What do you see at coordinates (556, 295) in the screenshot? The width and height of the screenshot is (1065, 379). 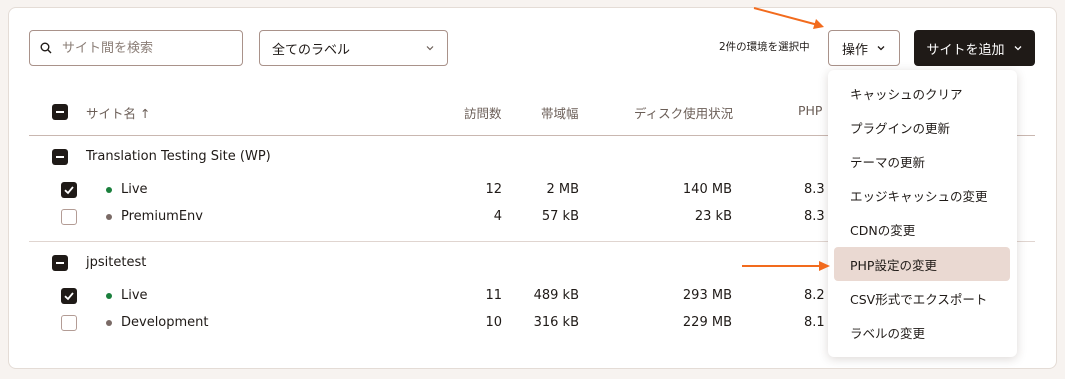 I see `env-bandwidth: 489 kB` at bounding box center [556, 295].